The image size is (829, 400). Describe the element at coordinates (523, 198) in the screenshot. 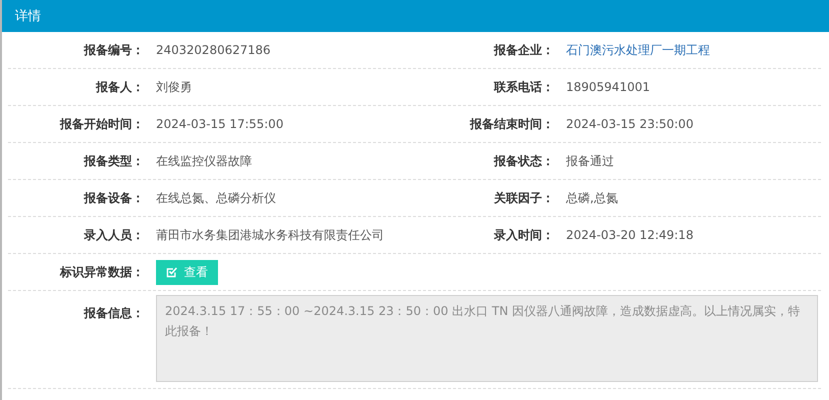

I see `field-label: 关联因子：` at that location.